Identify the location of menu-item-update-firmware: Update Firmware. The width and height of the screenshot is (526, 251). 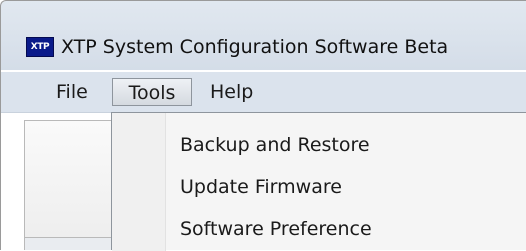
(319, 187).